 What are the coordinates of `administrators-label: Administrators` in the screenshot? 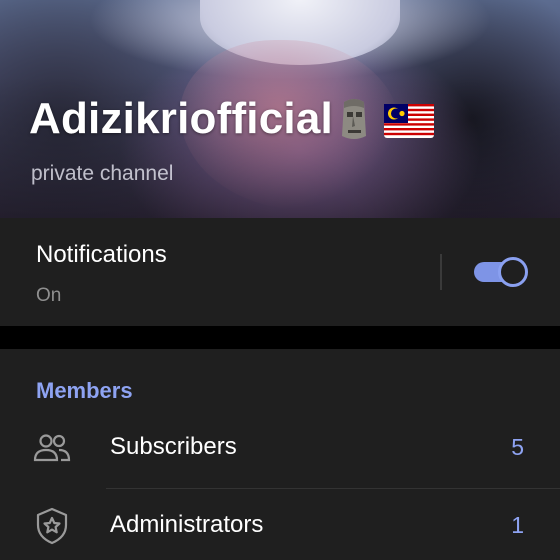 It's located at (187, 524).